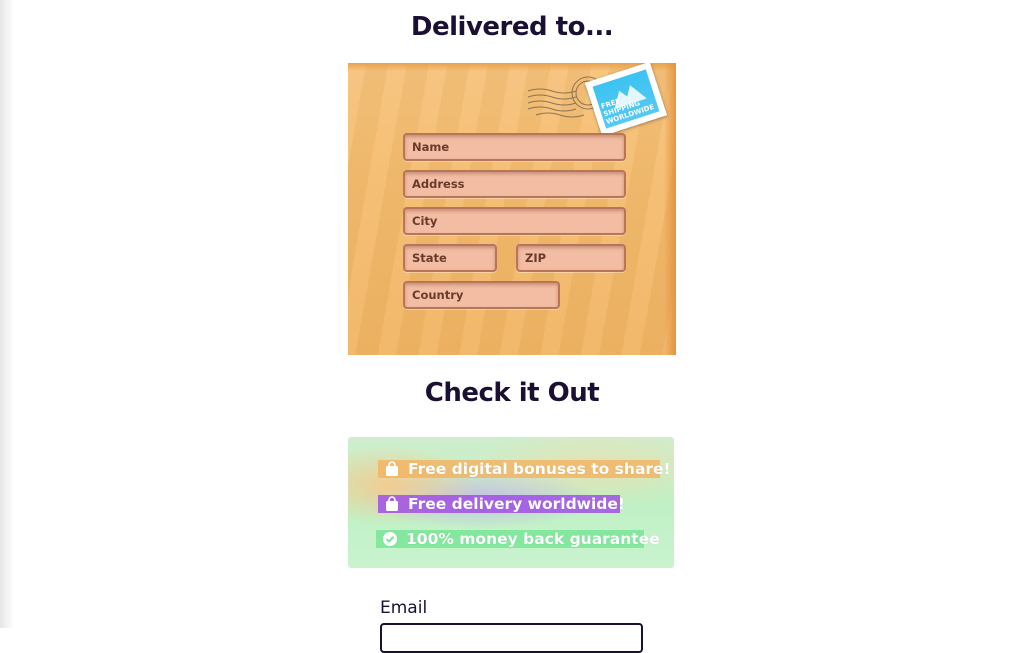  I want to click on benefit-digital-bonuses: Free digital bonuses to share!, so click(524, 469).